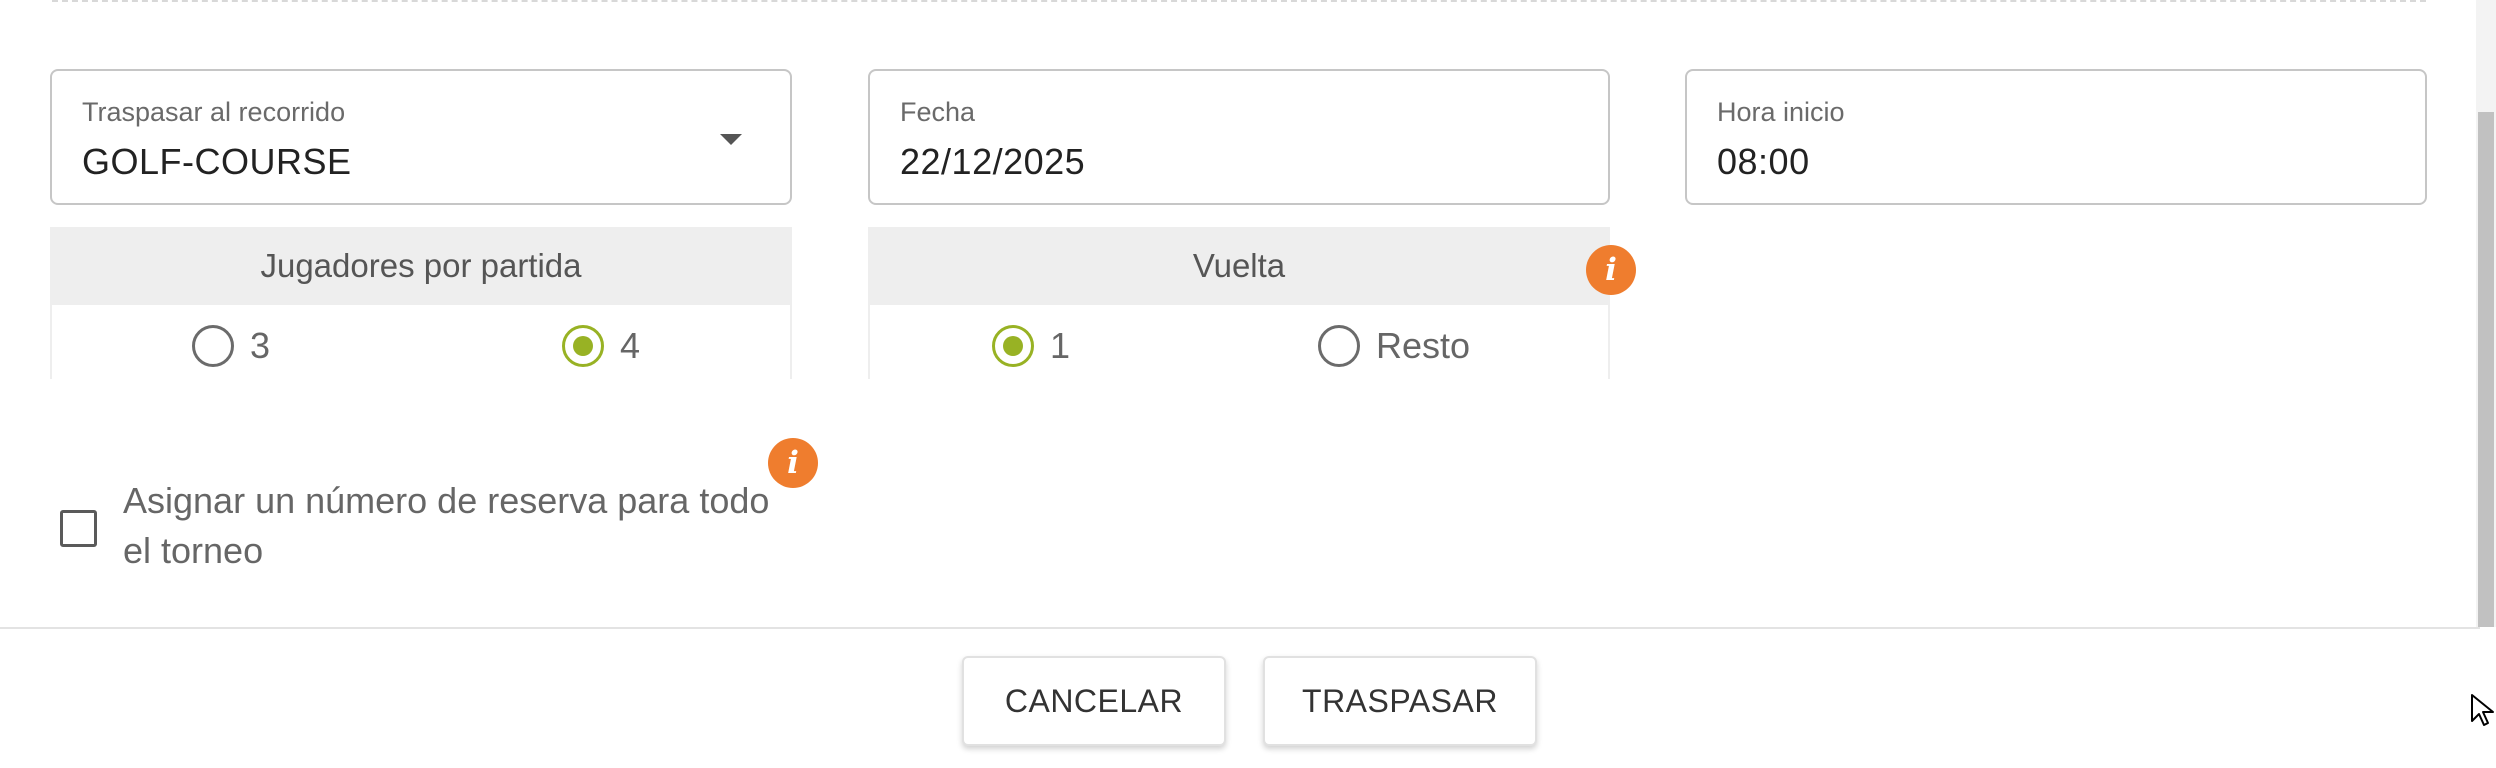  Describe the element at coordinates (217, 161) in the screenshot. I see `course-select-value: GOLF-COURSE` at that location.